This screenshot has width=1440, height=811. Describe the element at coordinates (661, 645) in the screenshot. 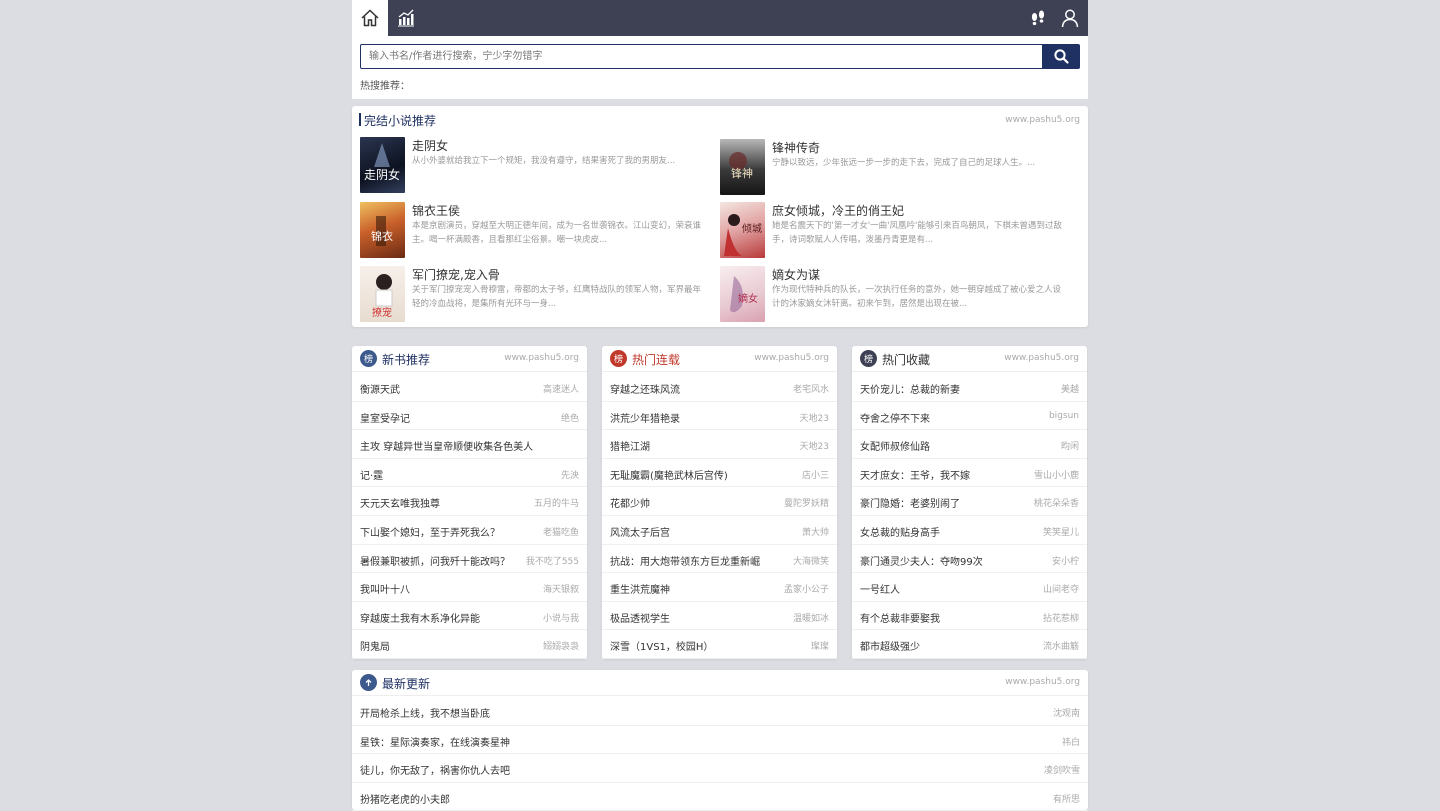

I see `book-title-link: 深雪（1VS1，校园H）` at that location.